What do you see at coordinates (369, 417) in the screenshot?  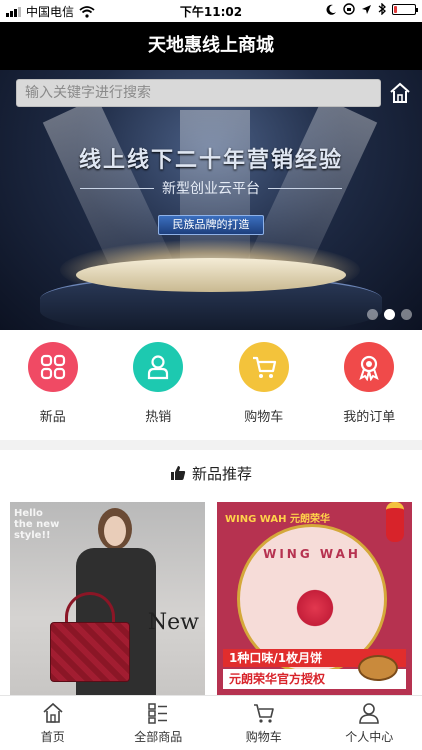 I see `quick-nav-label: 我的订单` at bounding box center [369, 417].